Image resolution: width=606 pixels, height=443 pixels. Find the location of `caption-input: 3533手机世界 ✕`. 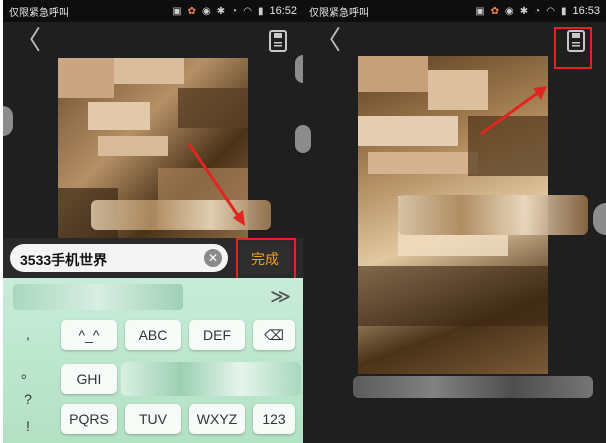

caption-input: 3533手机世界 ✕ is located at coordinates (119, 258).